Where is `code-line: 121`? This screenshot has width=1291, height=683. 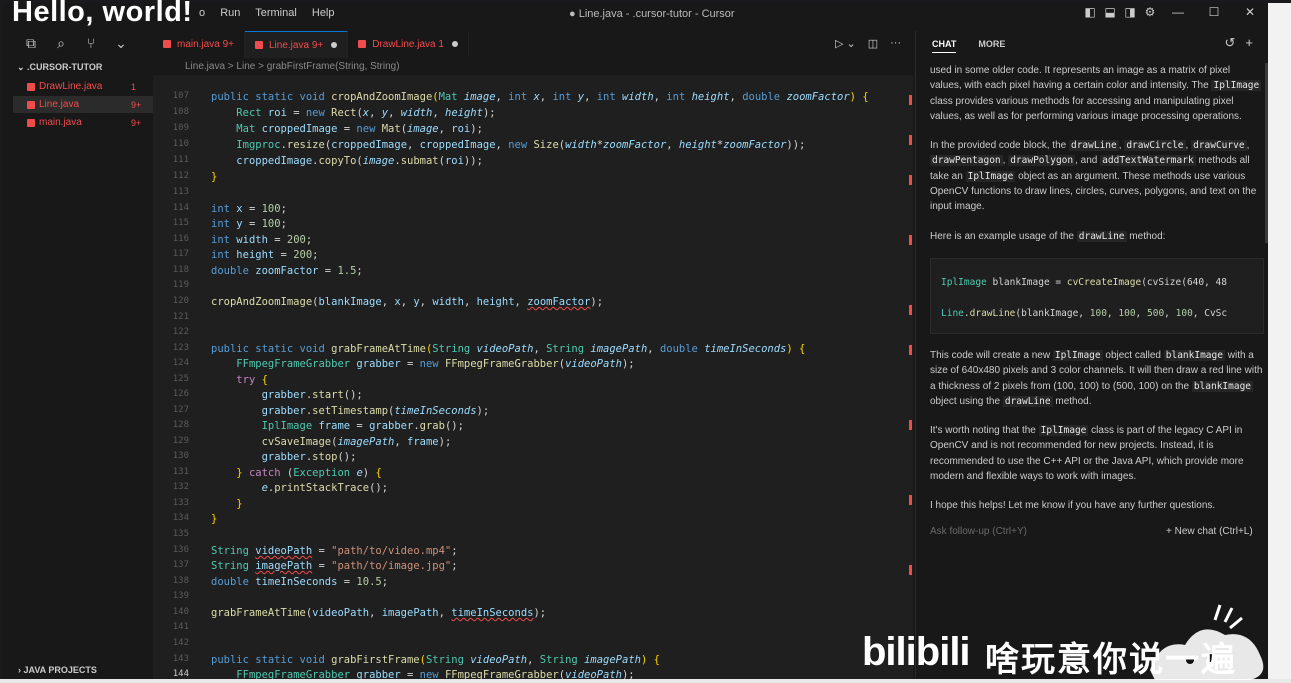
code-line: 121 is located at coordinates (180, 317).